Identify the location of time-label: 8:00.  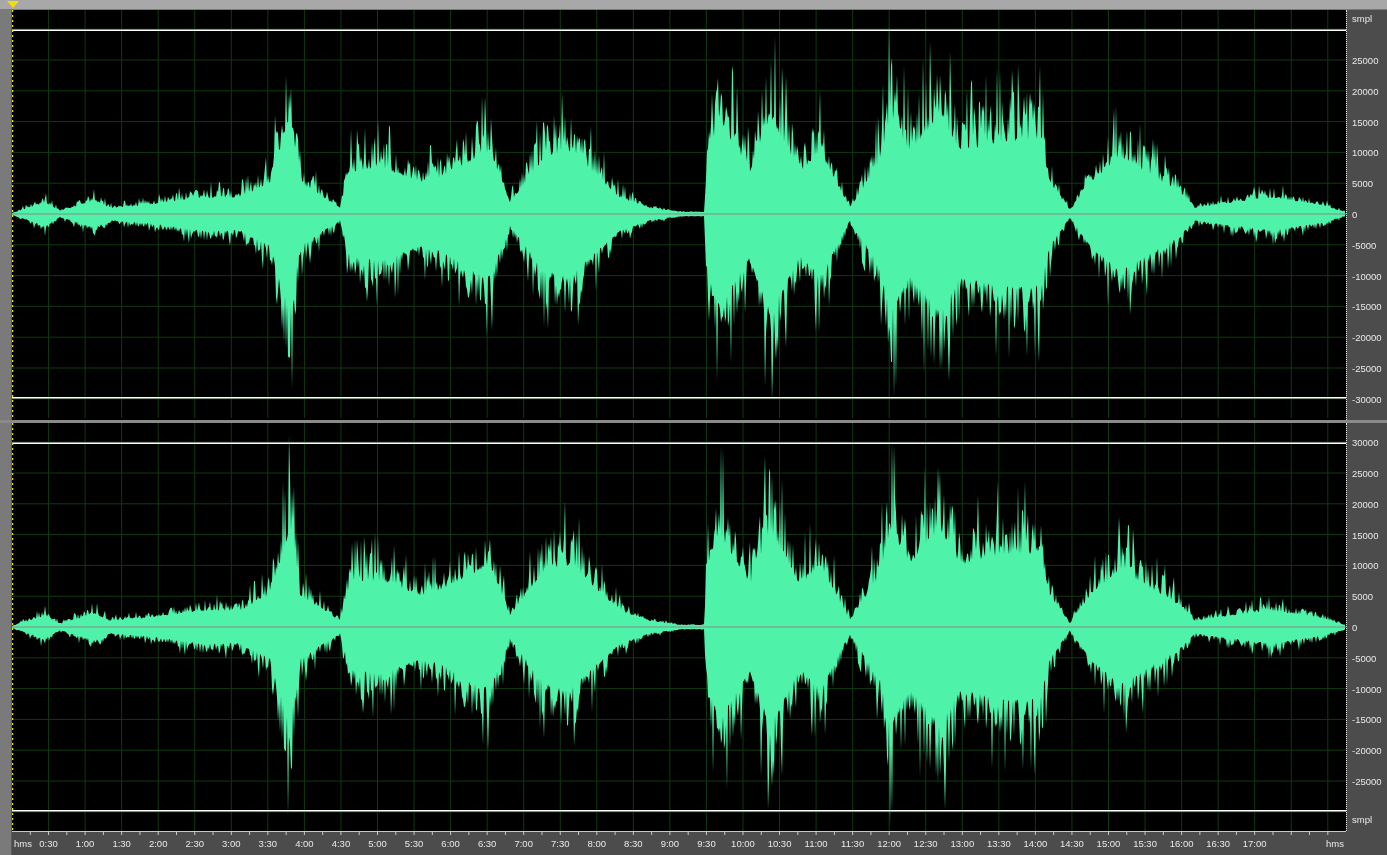
(597, 843).